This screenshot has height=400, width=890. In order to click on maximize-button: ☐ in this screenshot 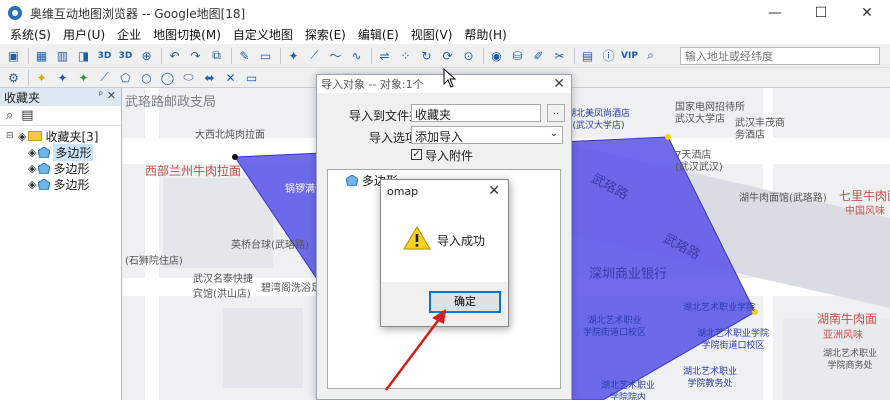, I will do `click(821, 13)`.